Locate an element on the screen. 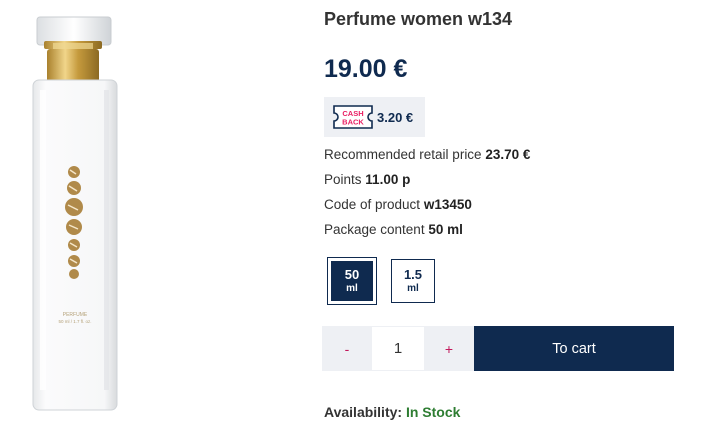 This screenshot has width=709, height=430. retail-price-label: Recommended retail price is located at coordinates (403, 154).